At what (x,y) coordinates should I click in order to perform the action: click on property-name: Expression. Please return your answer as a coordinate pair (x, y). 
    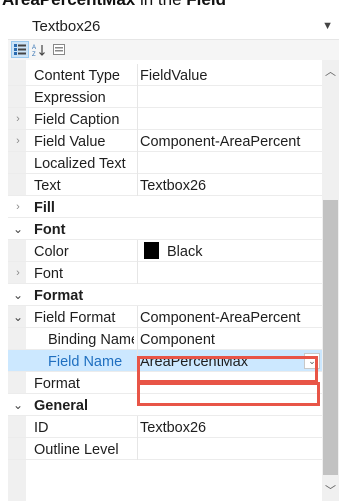
    Looking at the image, I should click on (70, 98).